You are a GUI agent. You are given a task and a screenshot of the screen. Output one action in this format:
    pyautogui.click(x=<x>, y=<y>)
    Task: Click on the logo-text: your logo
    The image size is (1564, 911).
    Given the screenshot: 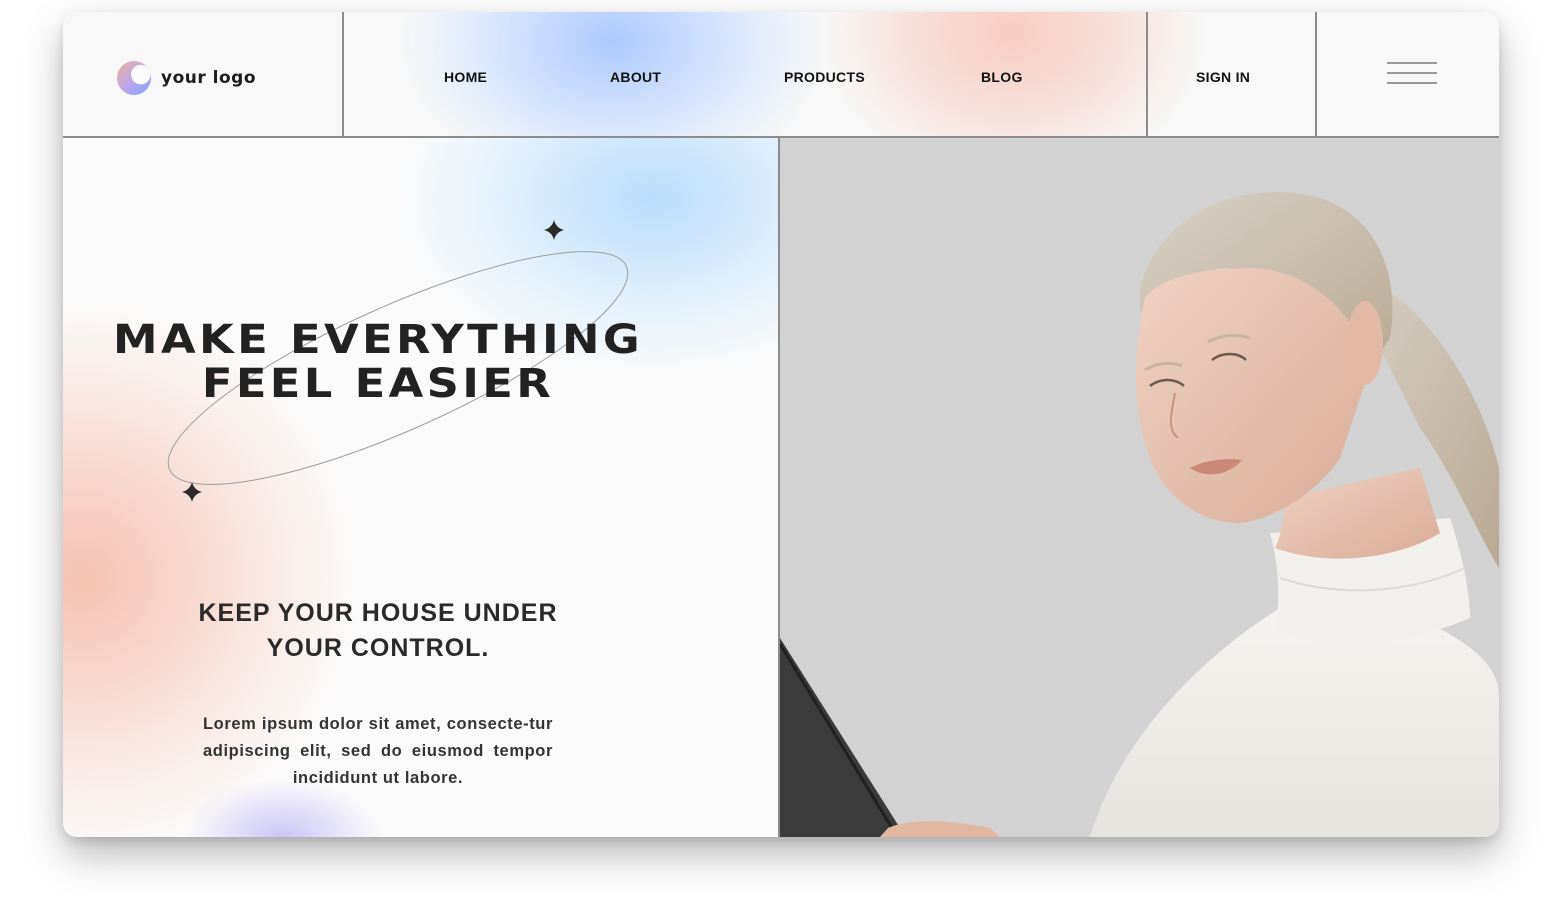 What is the action you would take?
    pyautogui.click(x=209, y=78)
    